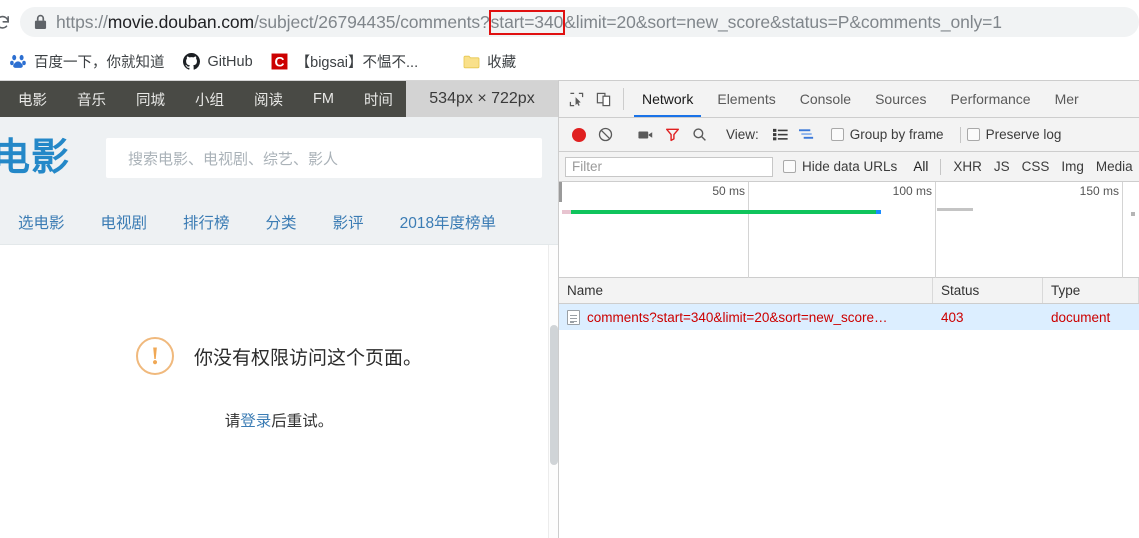 Image resolution: width=1139 pixels, height=538 pixels. Describe the element at coordinates (82, 21) in the screenshot. I see `url-scheme: https://` at that location.